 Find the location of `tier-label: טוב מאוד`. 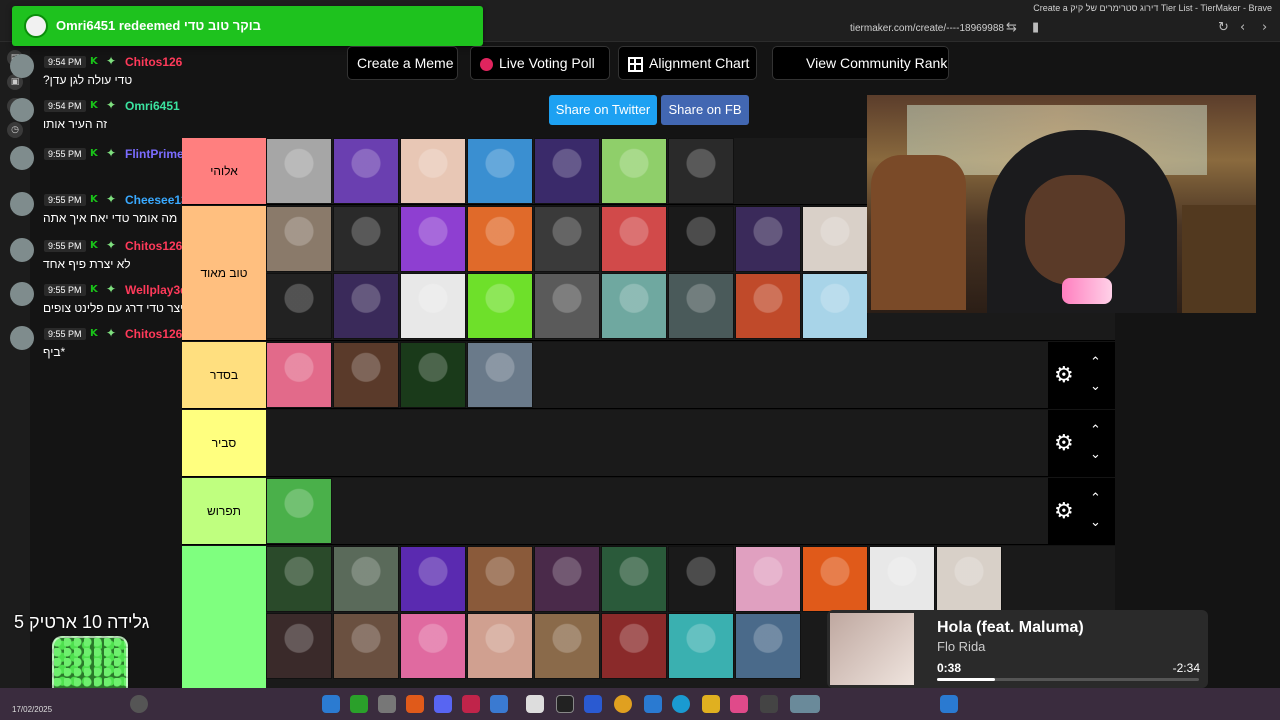

tier-label: טוב מאוד is located at coordinates (224, 273).